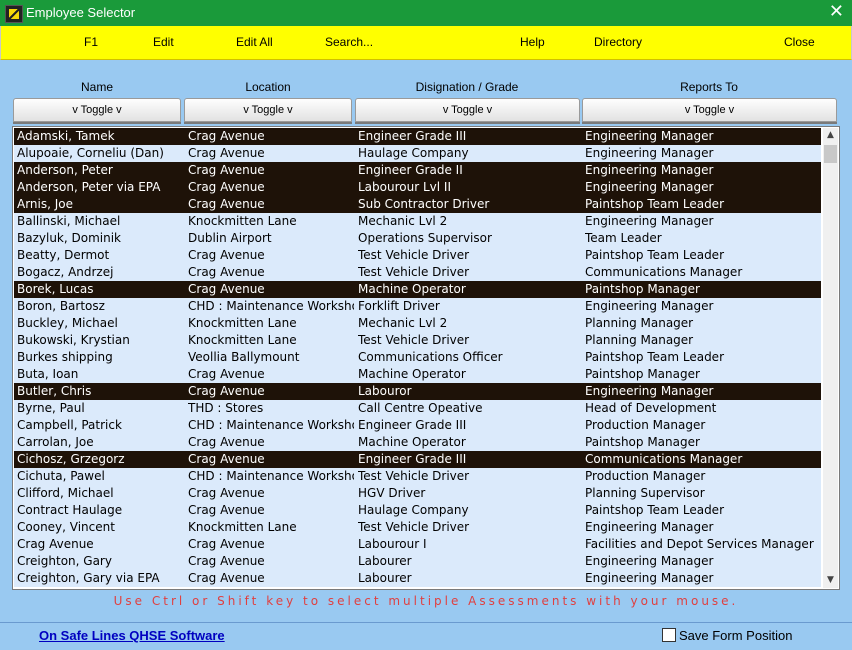 The height and width of the screenshot is (650, 852). What do you see at coordinates (67, 323) in the screenshot?
I see `cell-name: Buckley, Michael` at bounding box center [67, 323].